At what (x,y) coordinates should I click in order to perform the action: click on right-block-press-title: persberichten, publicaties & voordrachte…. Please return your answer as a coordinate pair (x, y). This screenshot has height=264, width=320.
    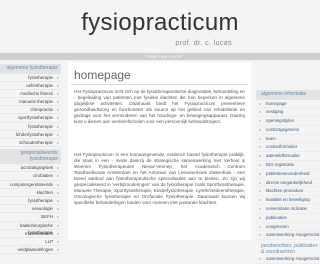
    Looking at the image, I should click on (289, 249).